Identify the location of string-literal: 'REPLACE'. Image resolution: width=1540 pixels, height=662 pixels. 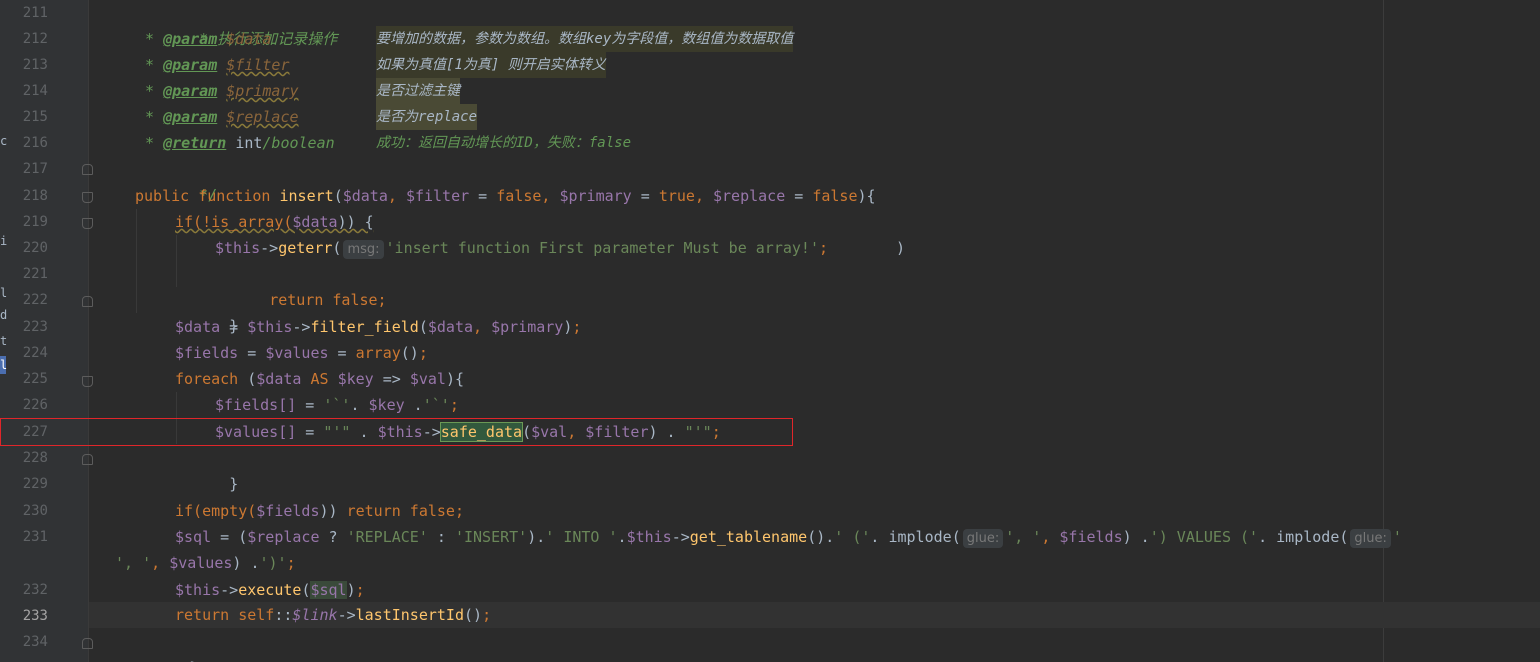
(387, 537).